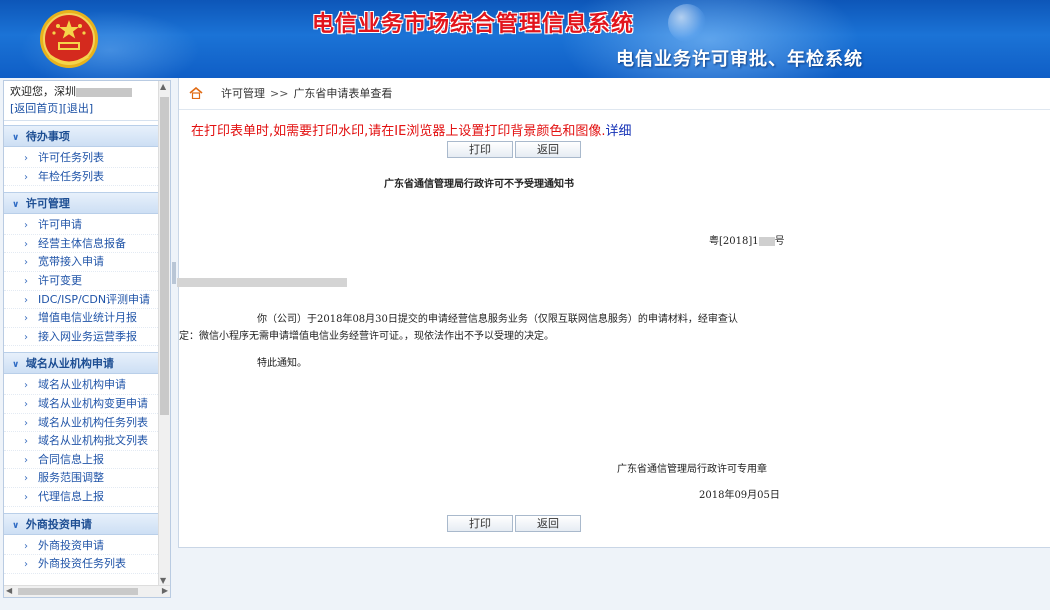  I want to click on sidebar-group-header: ∨ 许可管理, so click(87, 203).